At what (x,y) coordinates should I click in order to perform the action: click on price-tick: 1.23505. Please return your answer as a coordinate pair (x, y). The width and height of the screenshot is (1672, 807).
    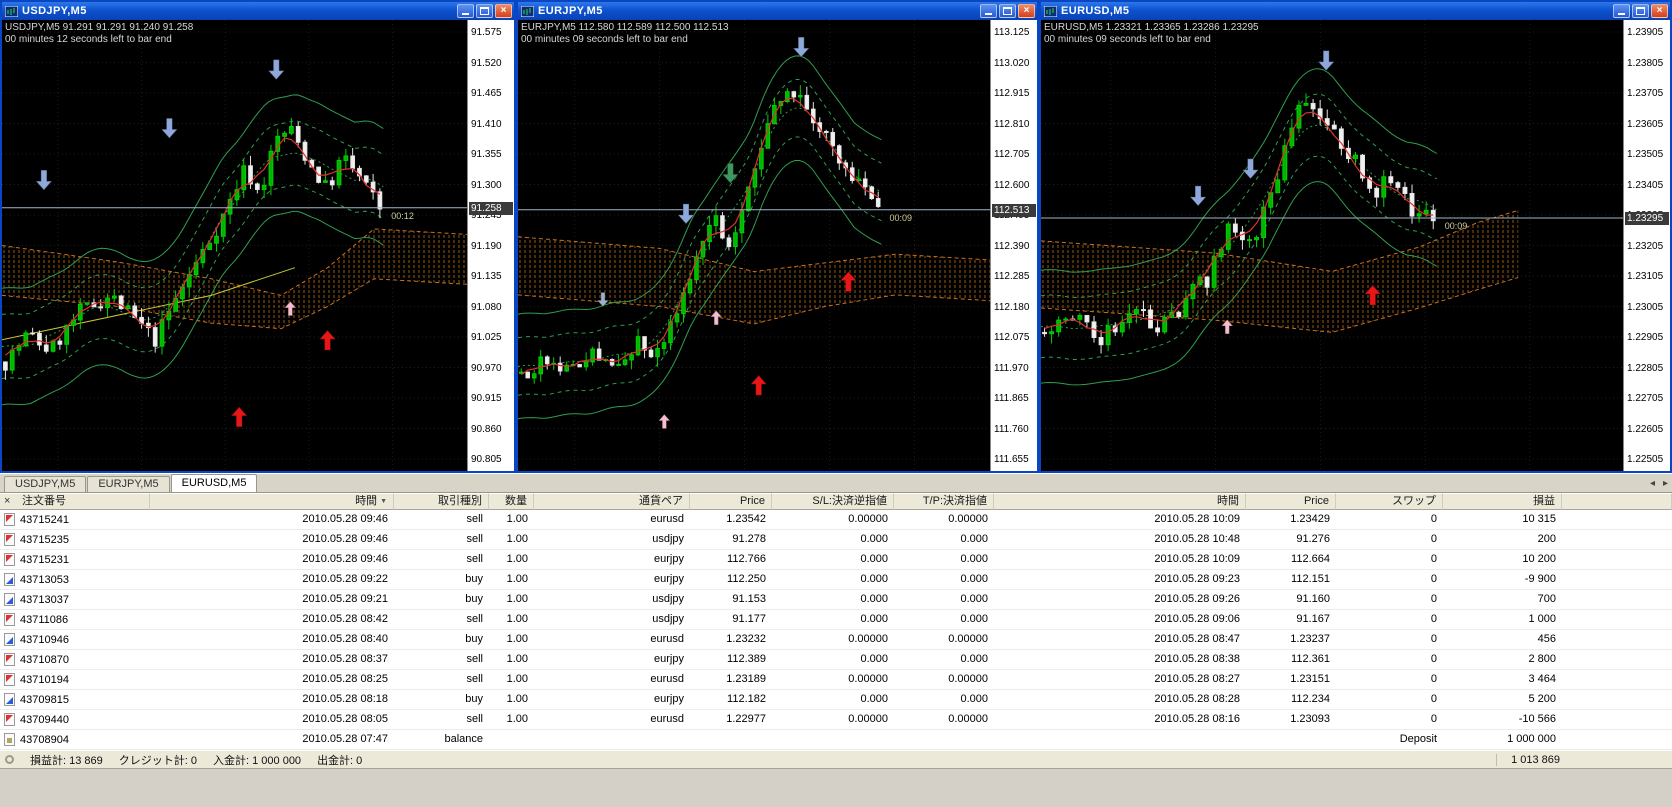
    Looking at the image, I should click on (1645, 154).